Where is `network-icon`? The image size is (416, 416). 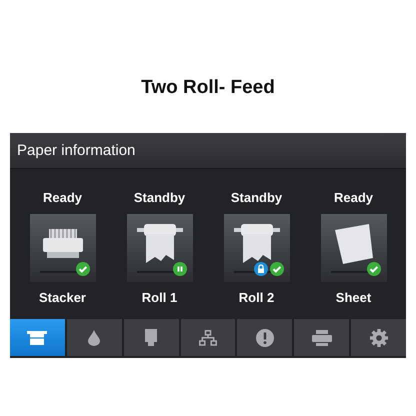 network-icon is located at coordinates (208, 338).